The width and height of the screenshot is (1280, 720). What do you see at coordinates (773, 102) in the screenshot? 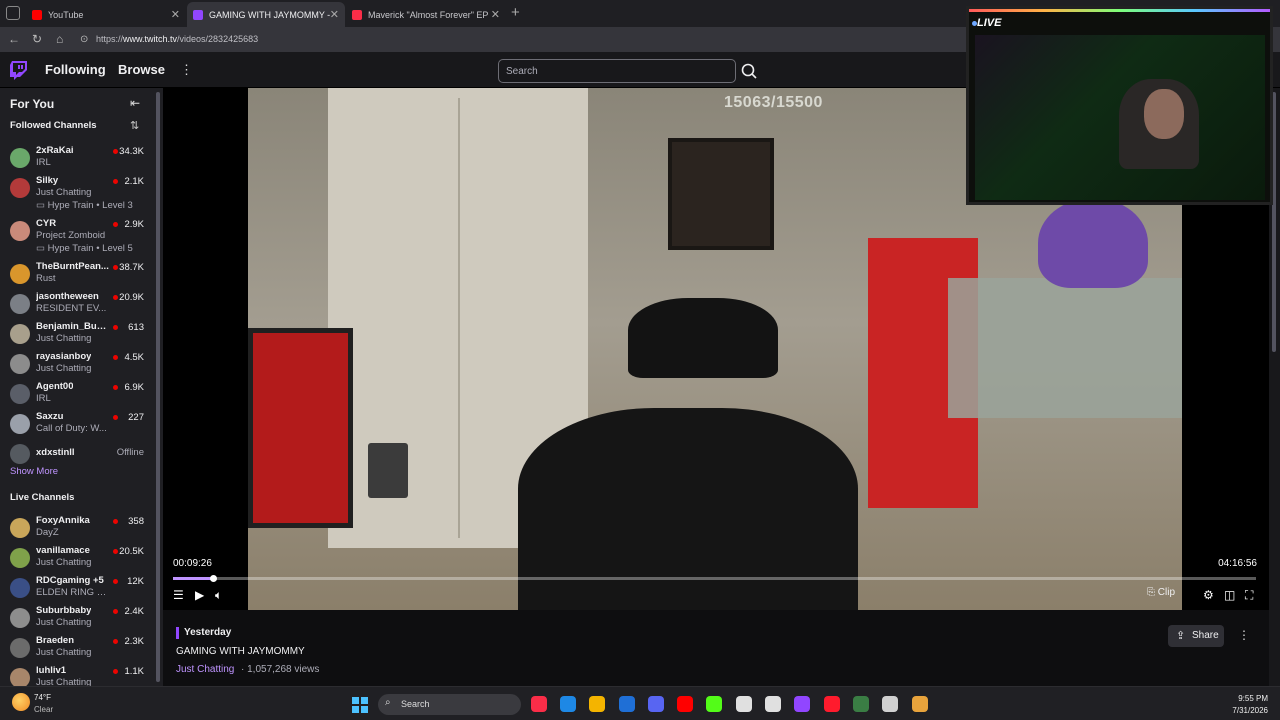
I see `stream-goal-counter: 15063/15500` at bounding box center [773, 102].